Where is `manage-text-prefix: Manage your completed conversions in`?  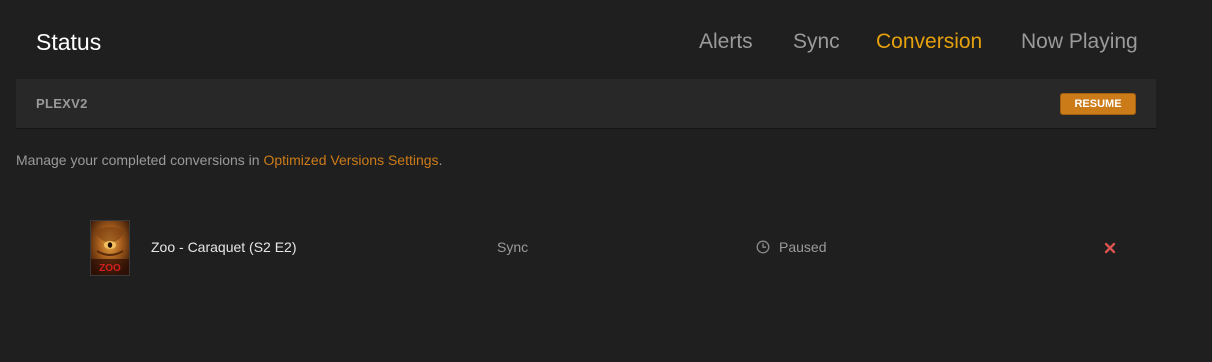 manage-text-prefix: Manage your completed conversions in is located at coordinates (140, 160).